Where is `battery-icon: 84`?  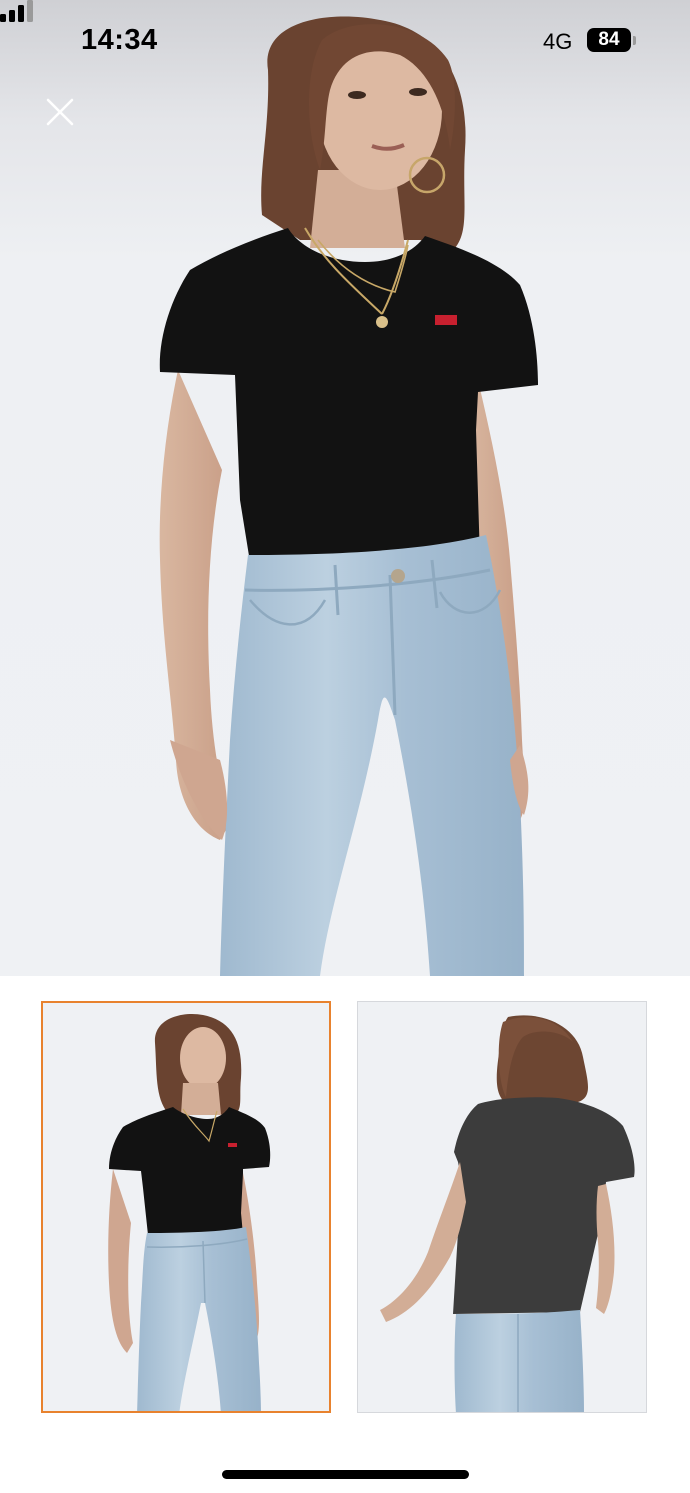 battery-icon: 84 is located at coordinates (612, 41).